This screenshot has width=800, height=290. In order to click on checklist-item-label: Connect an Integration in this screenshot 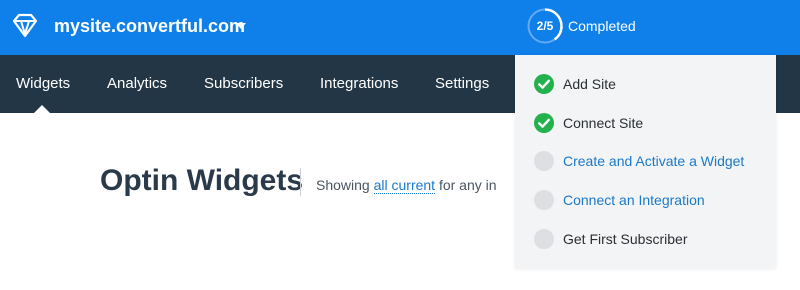, I will do `click(634, 200)`.